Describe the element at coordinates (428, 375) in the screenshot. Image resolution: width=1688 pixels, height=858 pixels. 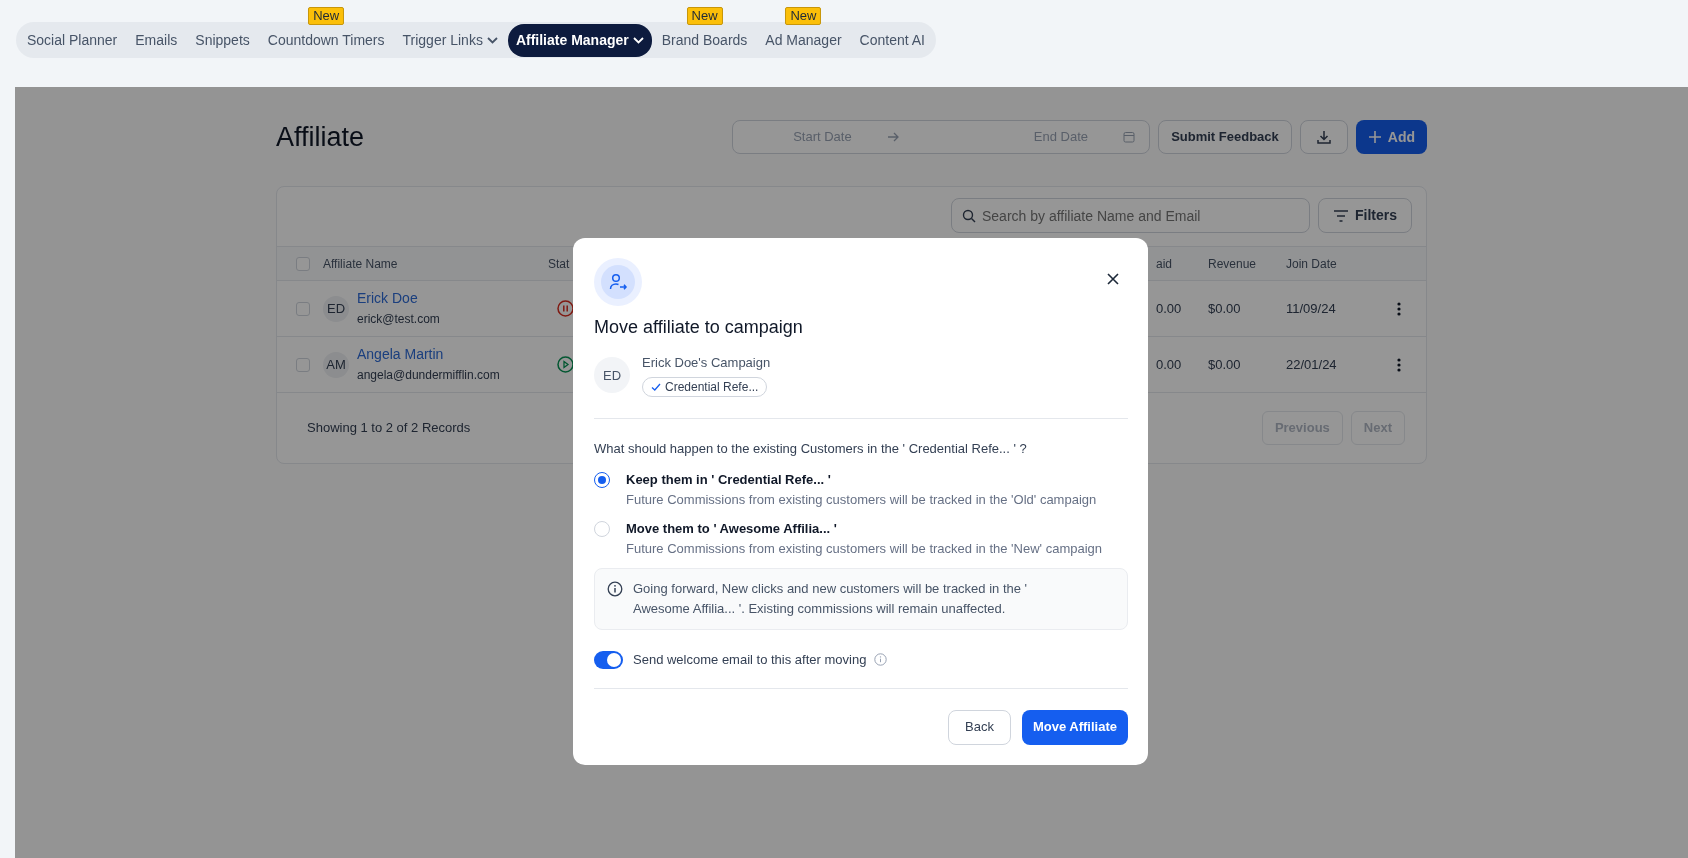
I see `affiliate-email: angela@dundermifflin.com` at that location.